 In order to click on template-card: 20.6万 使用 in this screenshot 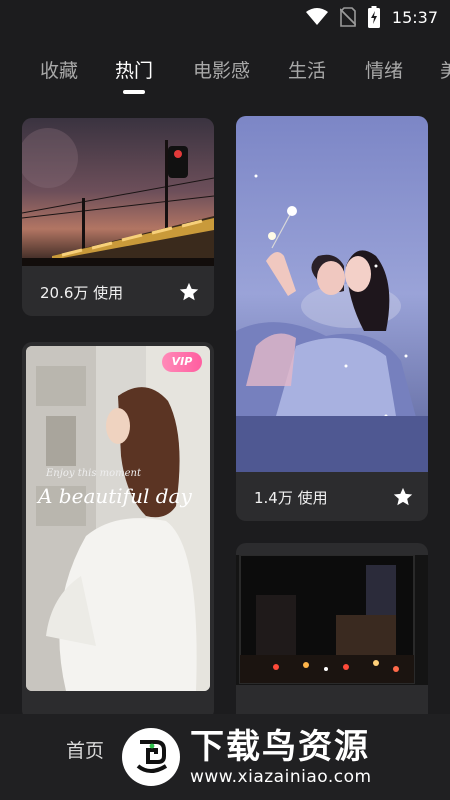, I will do `click(118, 217)`.